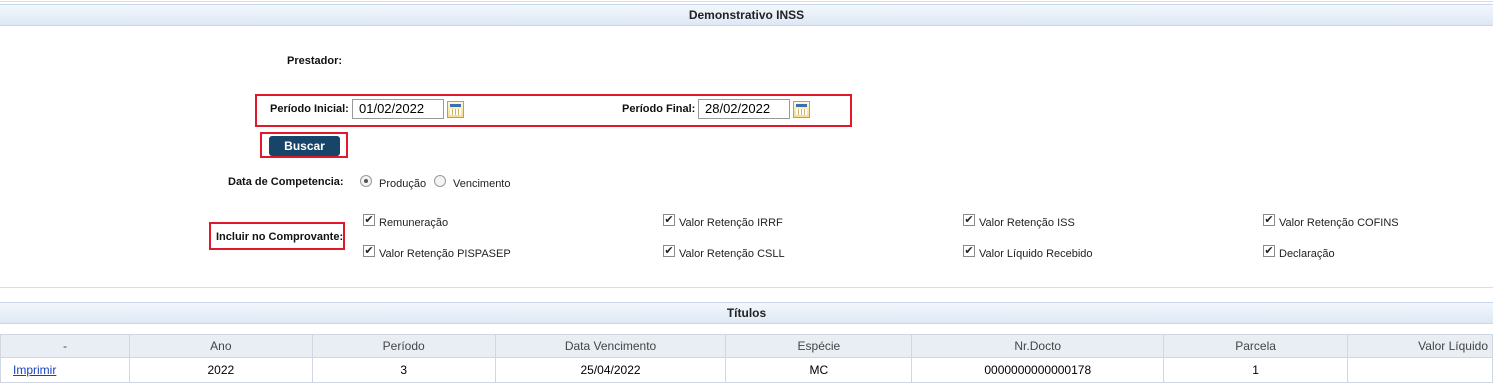  I want to click on cofins-checkbox: ✔, so click(1269, 220).